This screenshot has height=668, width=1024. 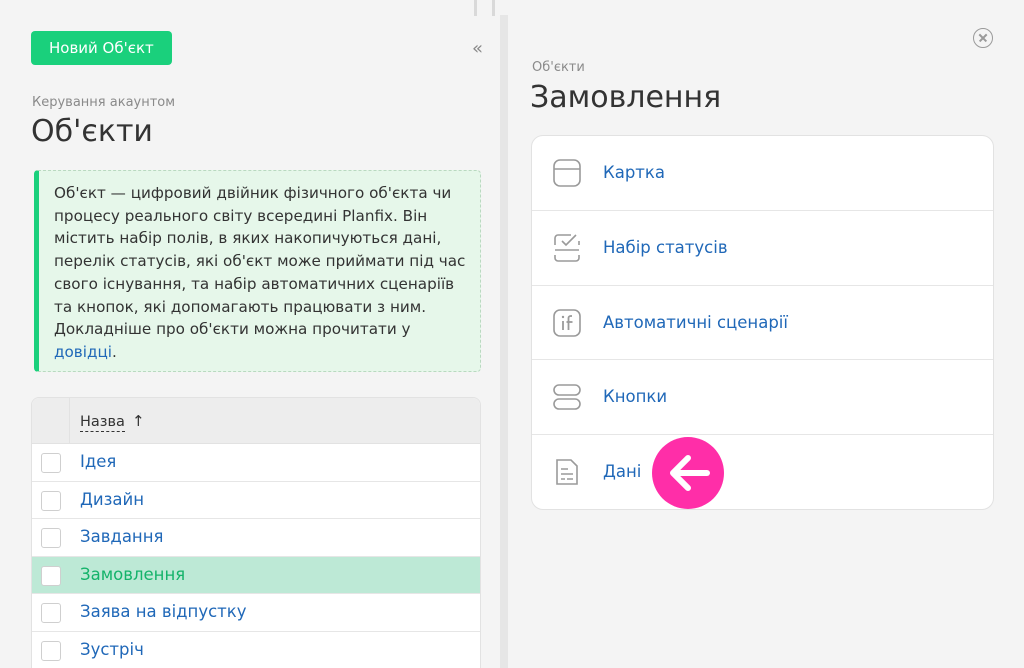 What do you see at coordinates (112, 499) in the screenshot?
I see `row-name: Дизайн` at bounding box center [112, 499].